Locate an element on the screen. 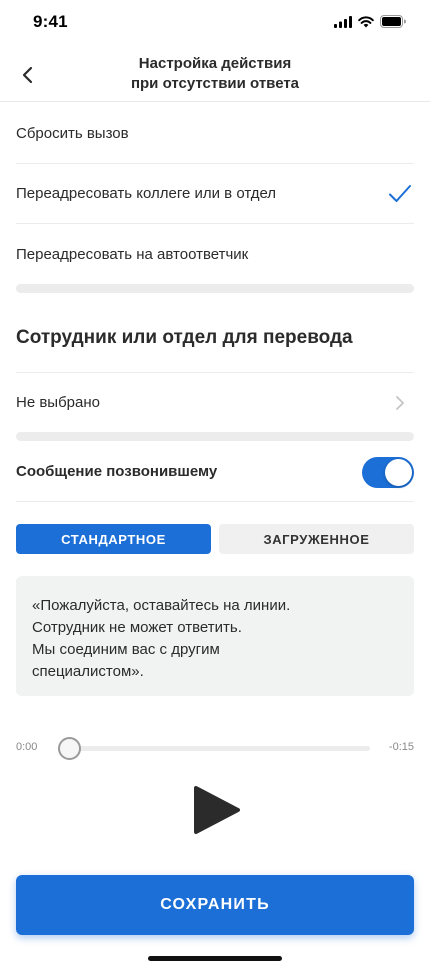 The width and height of the screenshot is (430, 969). remaining-time: -0:15 is located at coordinates (401, 747).